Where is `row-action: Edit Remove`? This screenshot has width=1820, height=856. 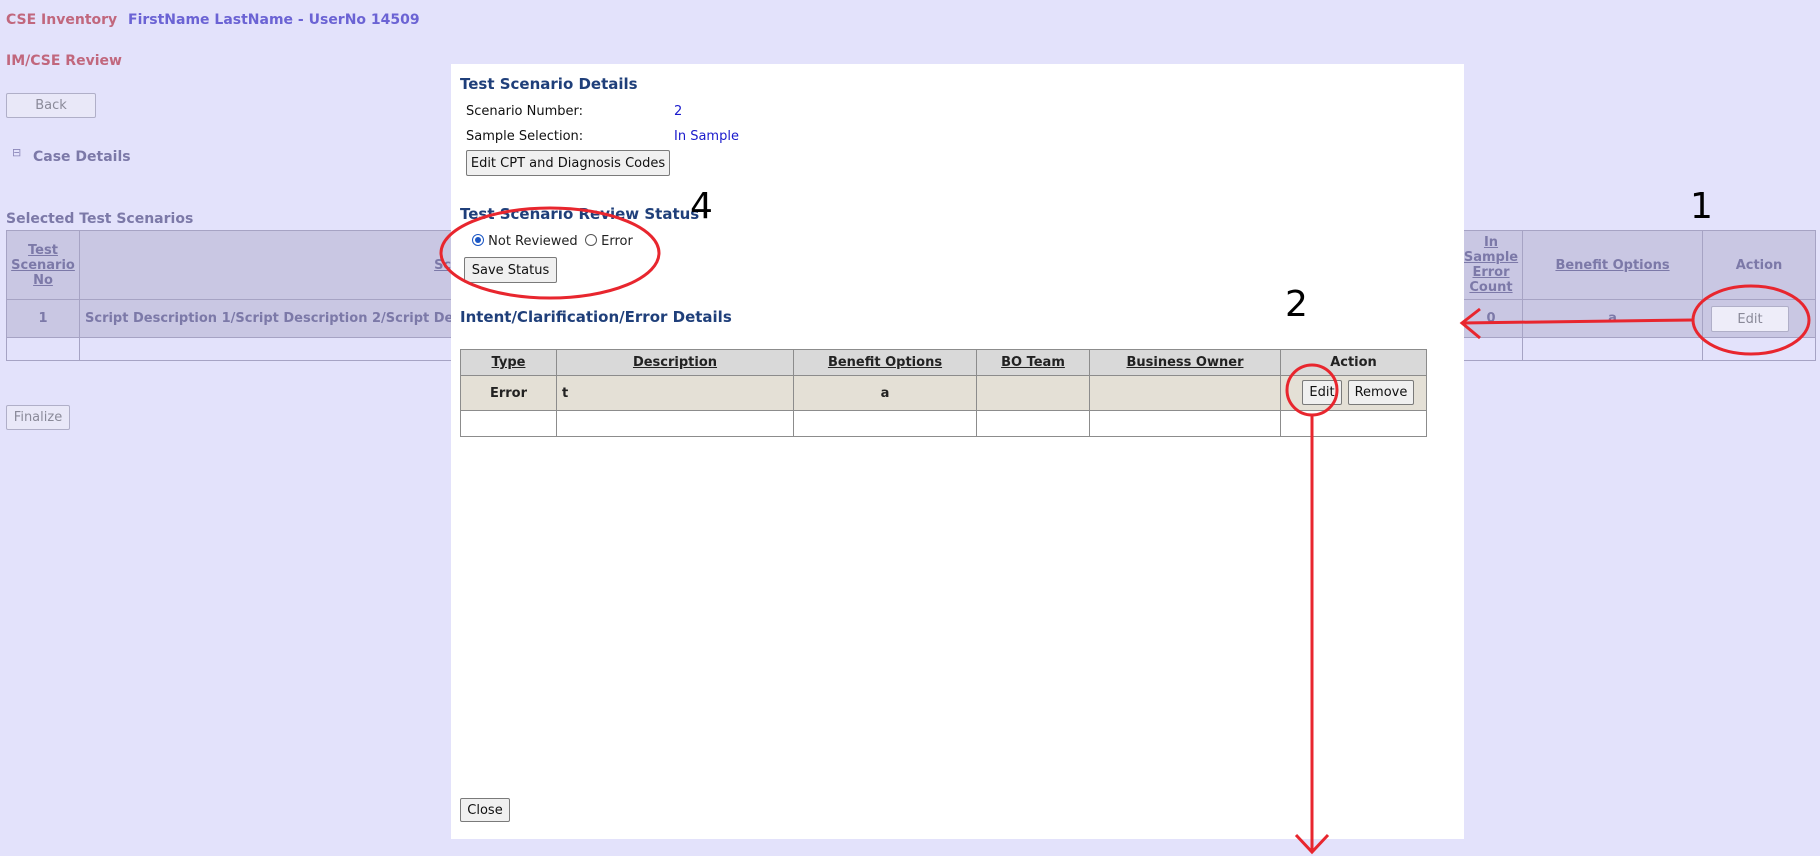
row-action: Edit Remove is located at coordinates (1353, 393).